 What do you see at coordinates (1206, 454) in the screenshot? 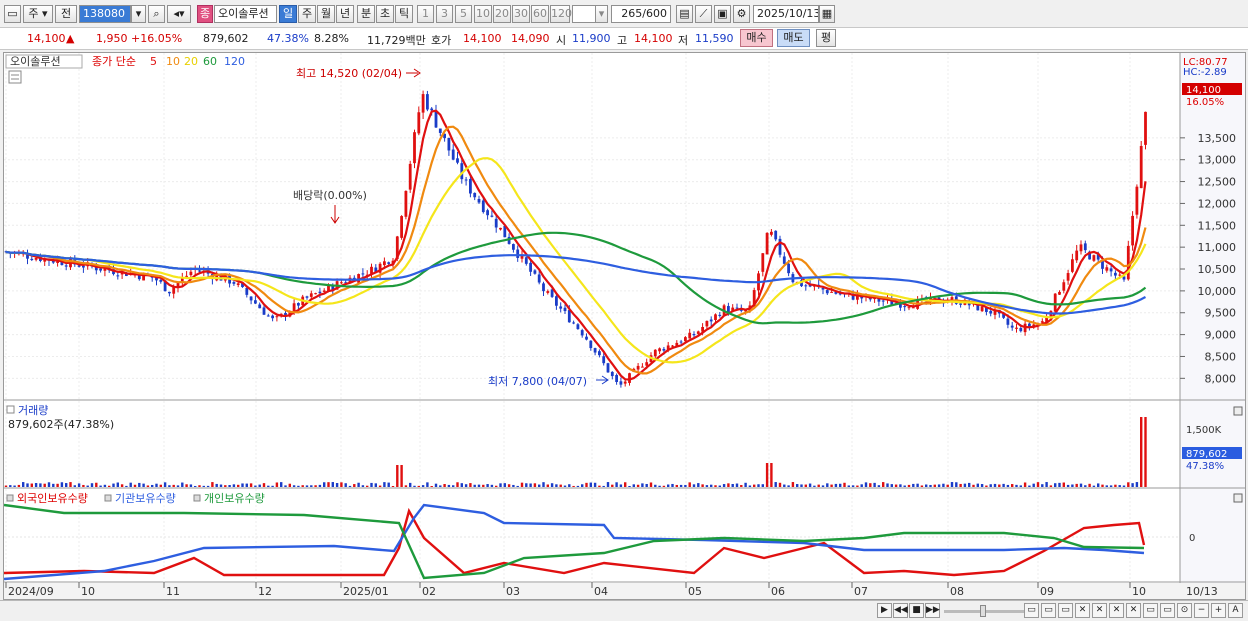
I see `volume-last-label: 879,602` at bounding box center [1206, 454].